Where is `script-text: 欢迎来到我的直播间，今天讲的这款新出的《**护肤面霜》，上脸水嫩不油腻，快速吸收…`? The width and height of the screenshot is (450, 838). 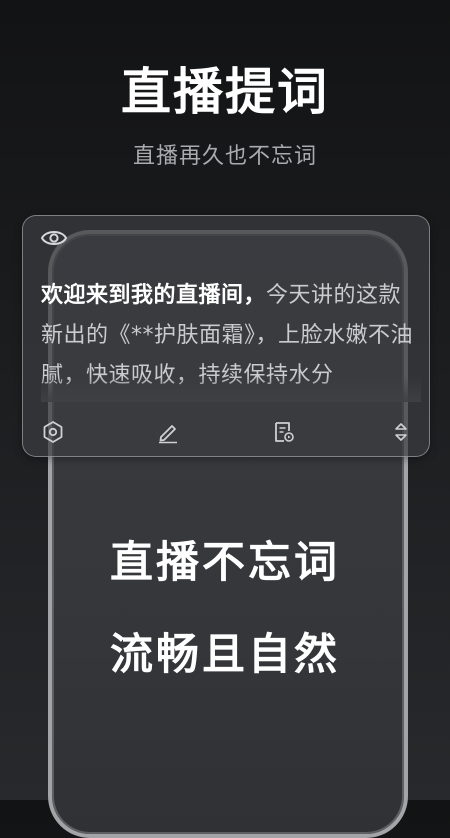
script-text: 欢迎来到我的直播间，今天讲的这款新出的《**护肤面霜》，上脸水嫩不油腻，快速吸收… is located at coordinates (231, 339).